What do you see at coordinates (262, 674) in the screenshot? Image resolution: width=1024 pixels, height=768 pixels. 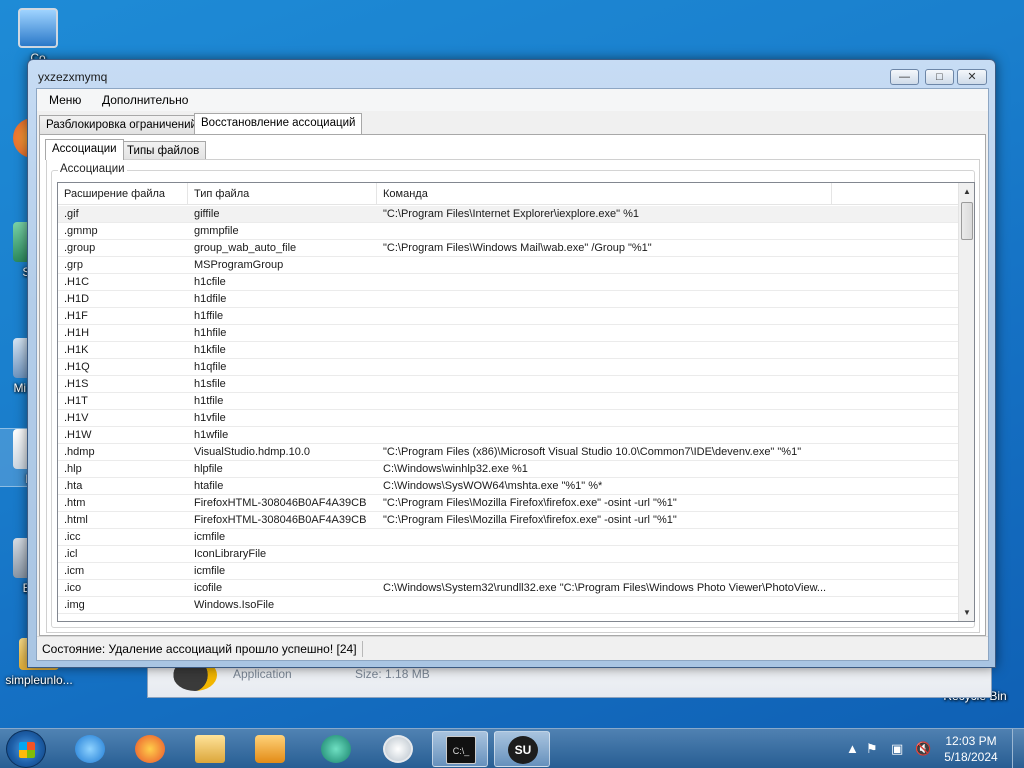 I see `file-type-label: Application` at bounding box center [262, 674].